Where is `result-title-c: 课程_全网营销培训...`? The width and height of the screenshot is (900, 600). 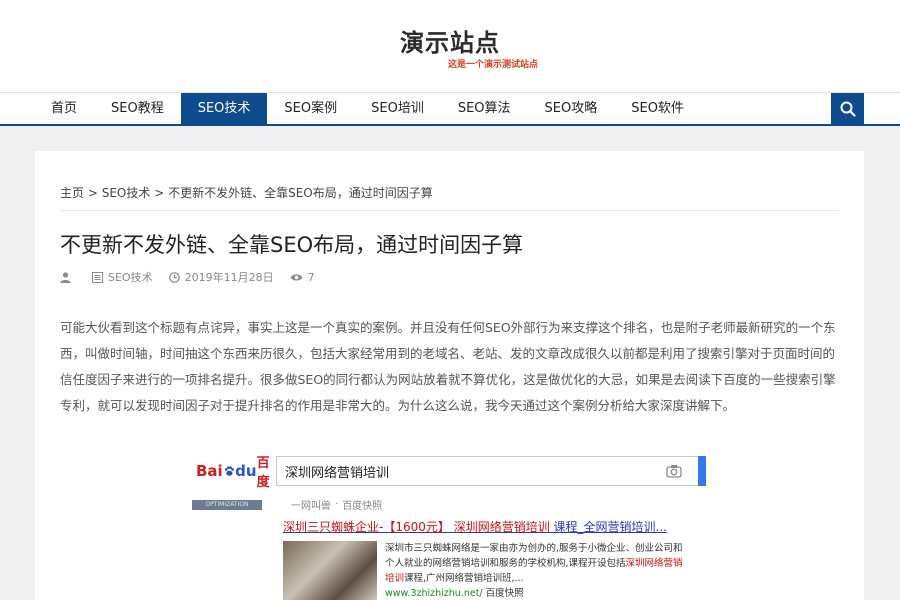
result-title-c: 课程_全网营销培训... is located at coordinates (610, 527).